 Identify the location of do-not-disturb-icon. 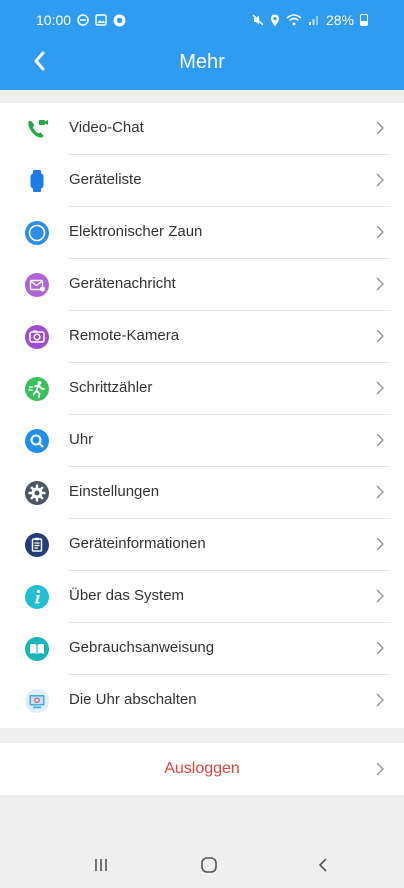
(83, 20).